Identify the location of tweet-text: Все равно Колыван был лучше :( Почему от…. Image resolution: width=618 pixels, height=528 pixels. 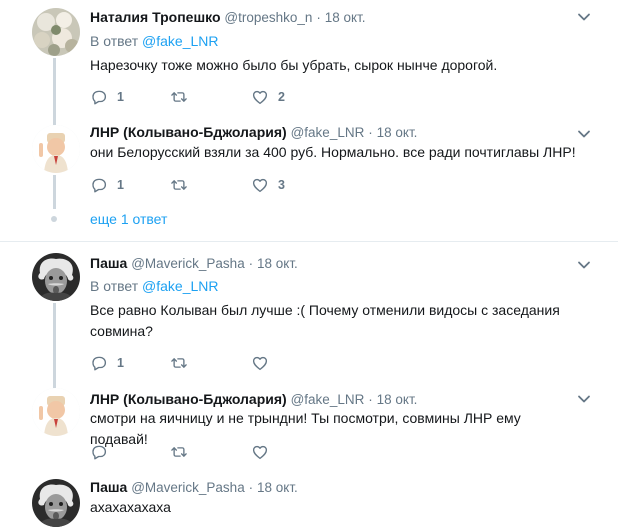
(325, 320).